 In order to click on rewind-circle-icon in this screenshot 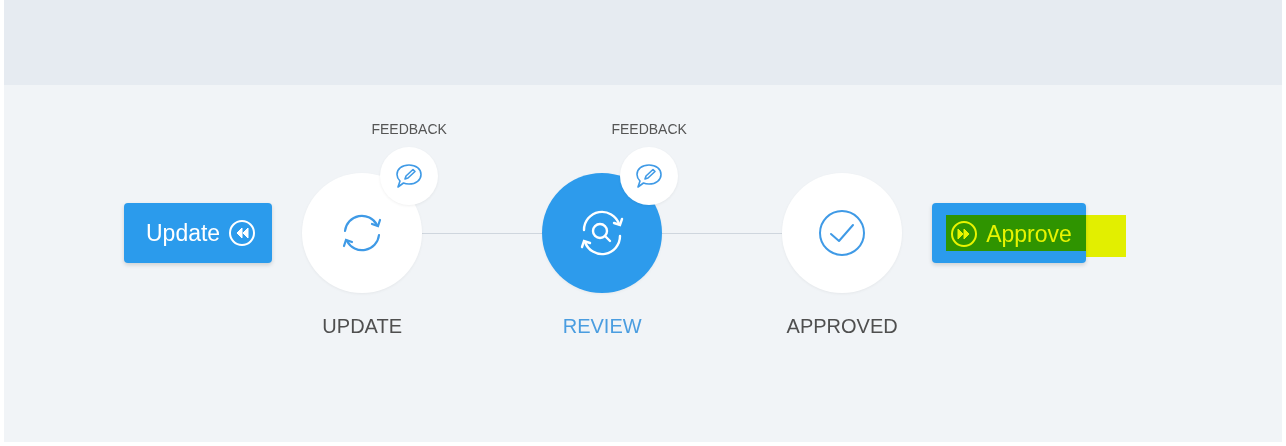, I will do `click(242, 233)`.